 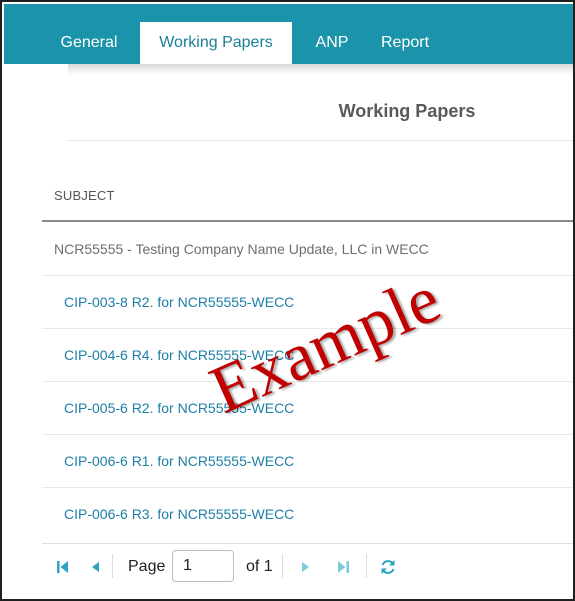 I want to click on subject-link: CIP-005-6 R2. for NCR55555-WECC, so click(x=179, y=408).